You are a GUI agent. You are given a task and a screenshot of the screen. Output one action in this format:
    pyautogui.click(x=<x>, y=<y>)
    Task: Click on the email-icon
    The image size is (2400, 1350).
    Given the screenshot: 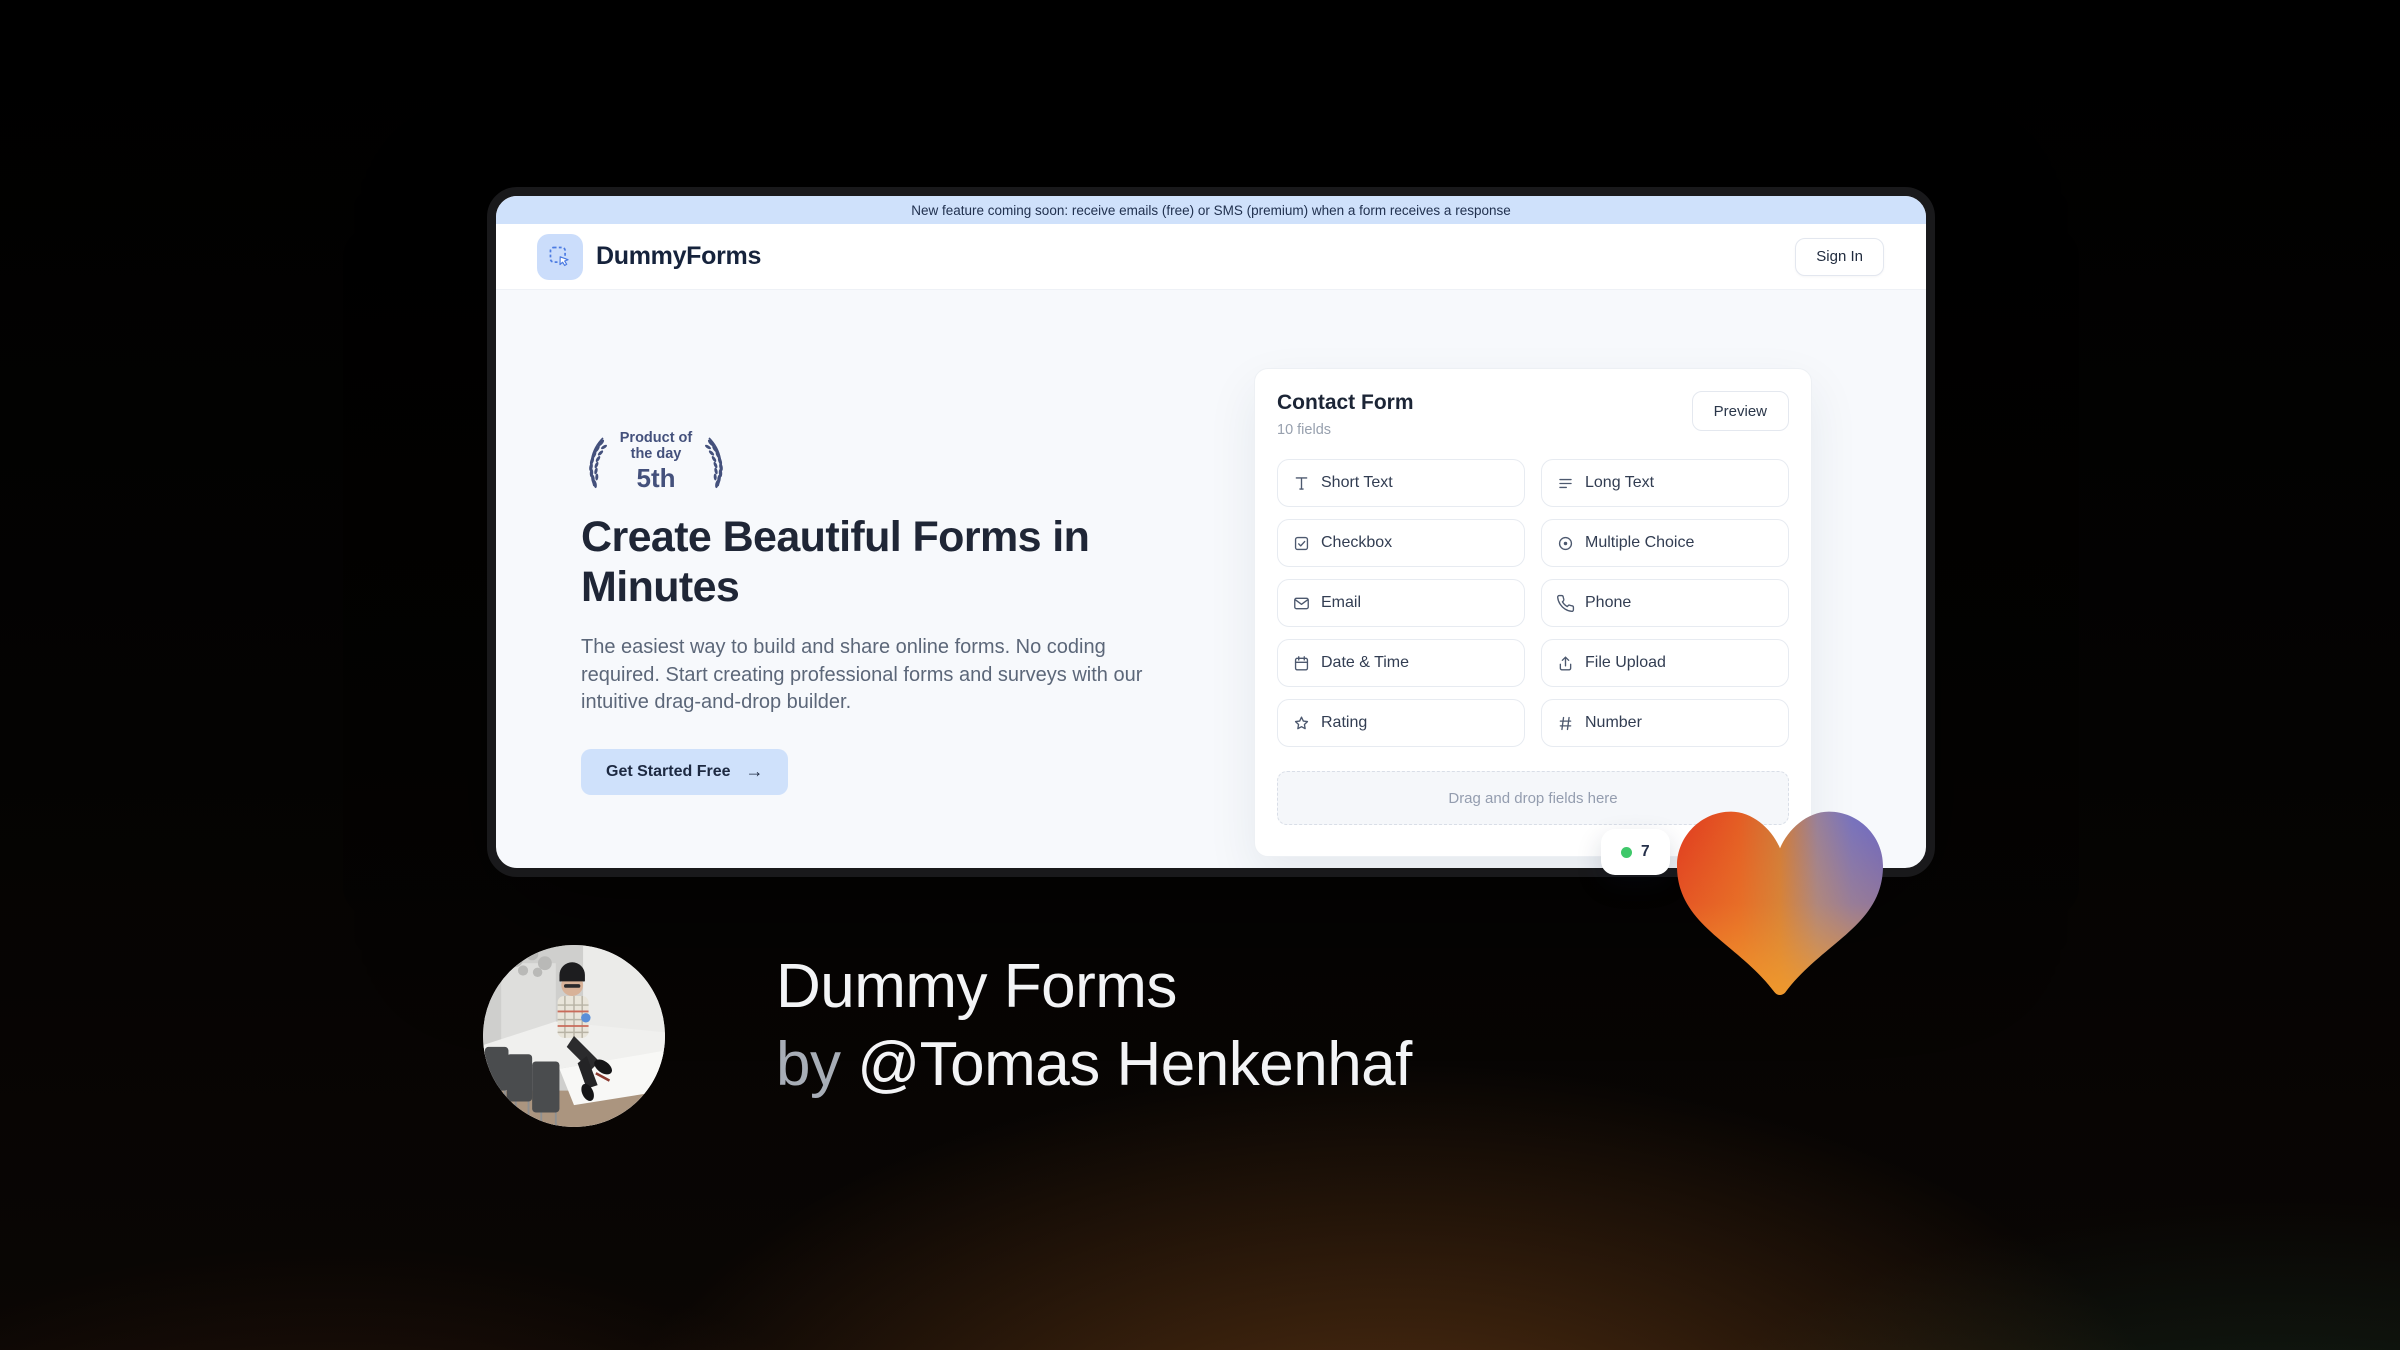 What is the action you would take?
    pyautogui.click(x=1301, y=603)
    